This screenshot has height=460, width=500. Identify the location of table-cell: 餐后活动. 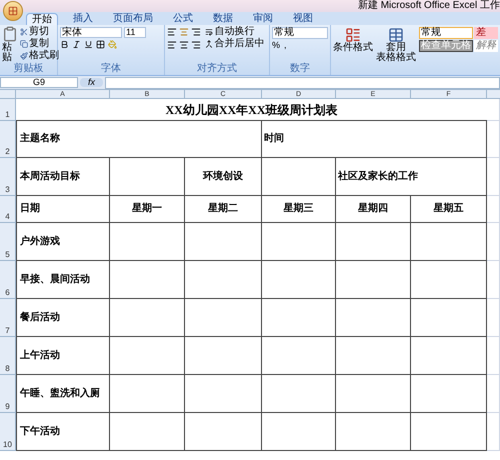
(63, 318).